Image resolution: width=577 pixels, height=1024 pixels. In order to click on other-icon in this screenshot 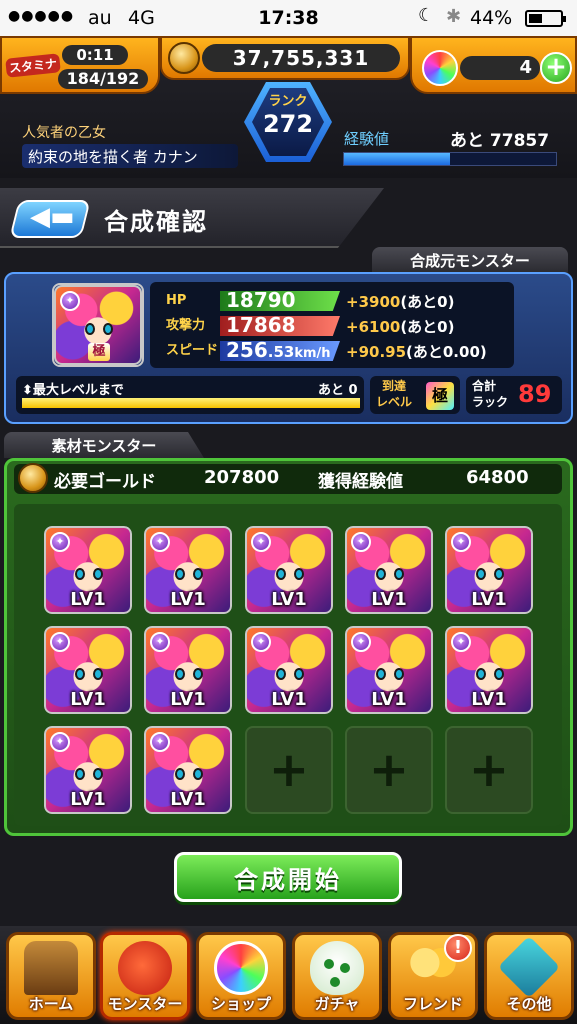, I will do `click(529, 967)`.